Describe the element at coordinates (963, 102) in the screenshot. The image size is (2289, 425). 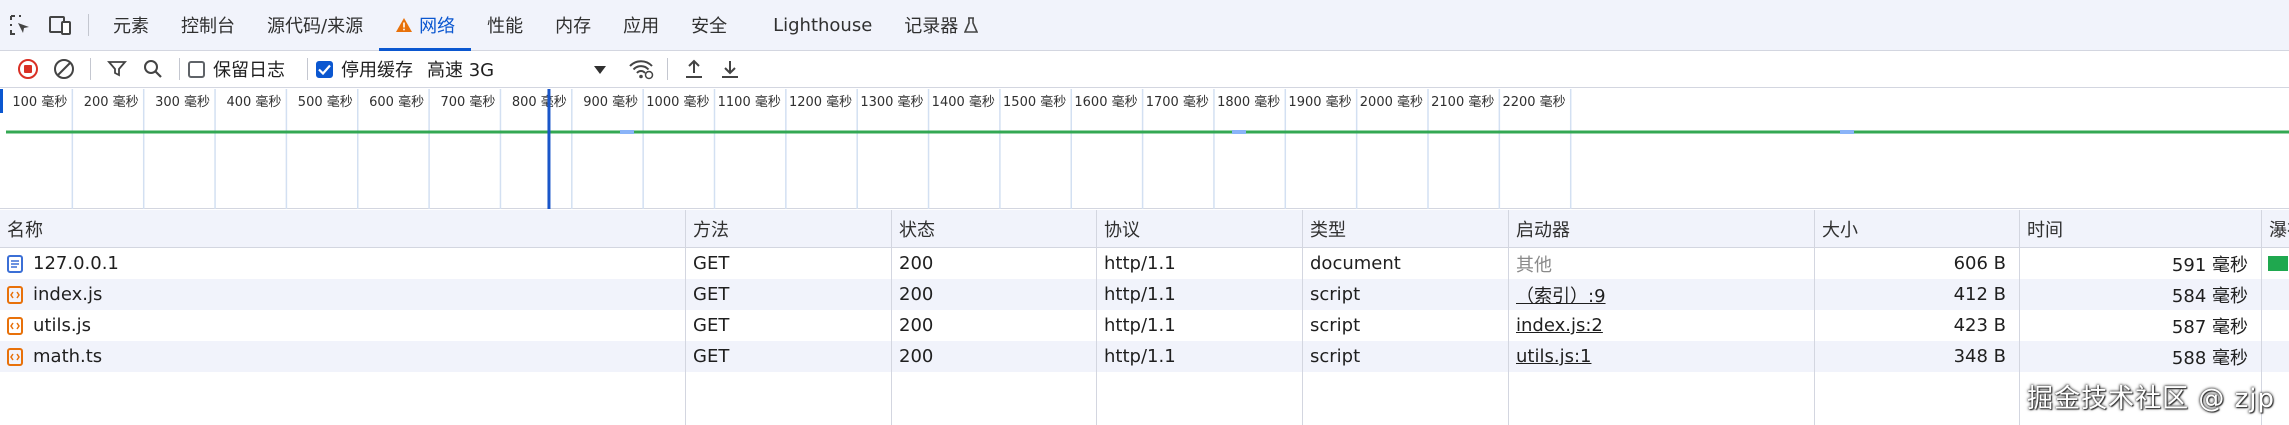
I see `timeline-tick-label: 1400 毫秒` at that location.